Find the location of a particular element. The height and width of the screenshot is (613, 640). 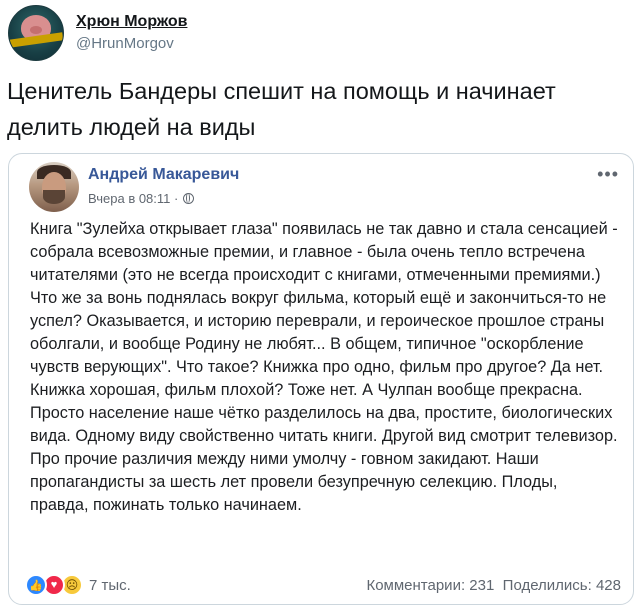

author-handle: @HrunMorgov is located at coordinates (131, 44).